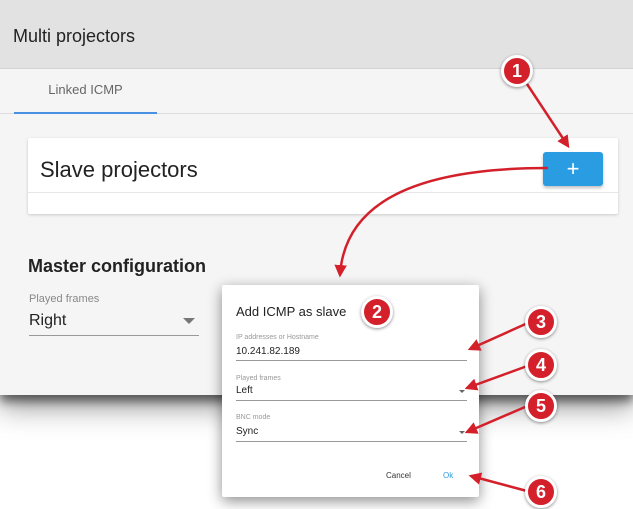  I want to click on callout-1: 1, so click(517, 71).